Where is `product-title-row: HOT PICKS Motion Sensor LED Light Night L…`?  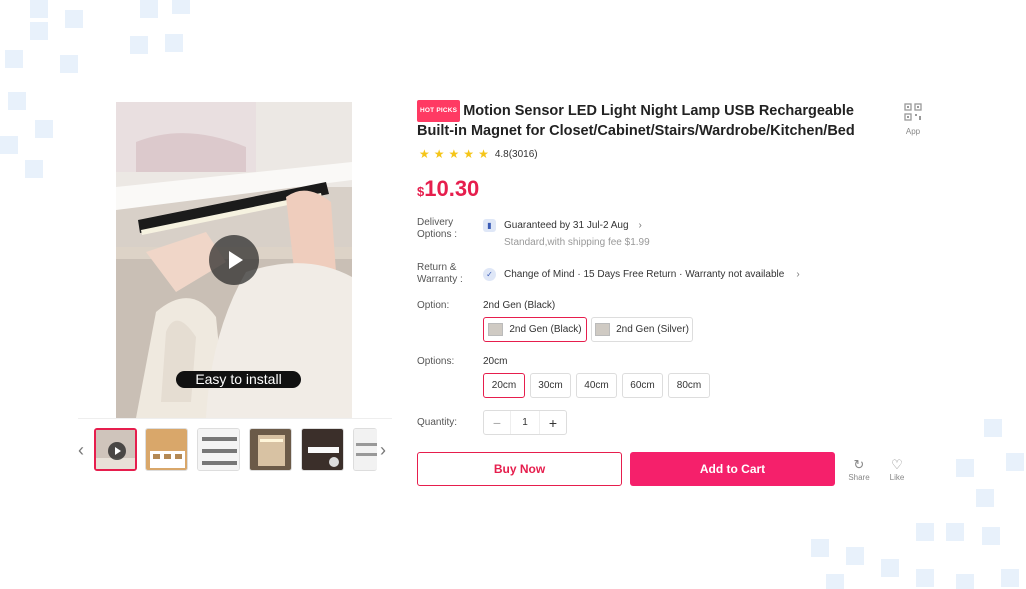 product-title-row: HOT PICKS Motion Sensor LED Light Night L… is located at coordinates (652, 120).